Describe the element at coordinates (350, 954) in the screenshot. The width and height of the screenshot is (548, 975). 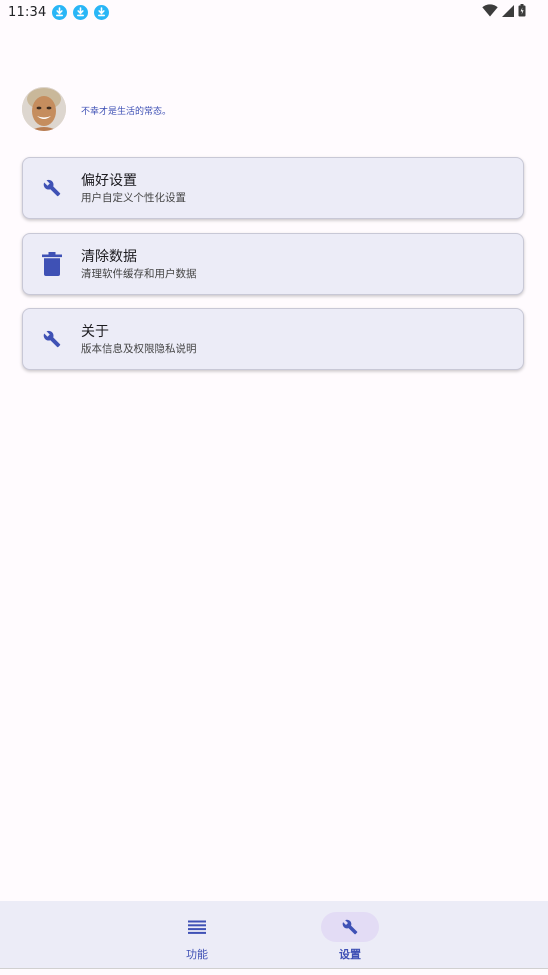
I see `nav-label: 设置` at that location.